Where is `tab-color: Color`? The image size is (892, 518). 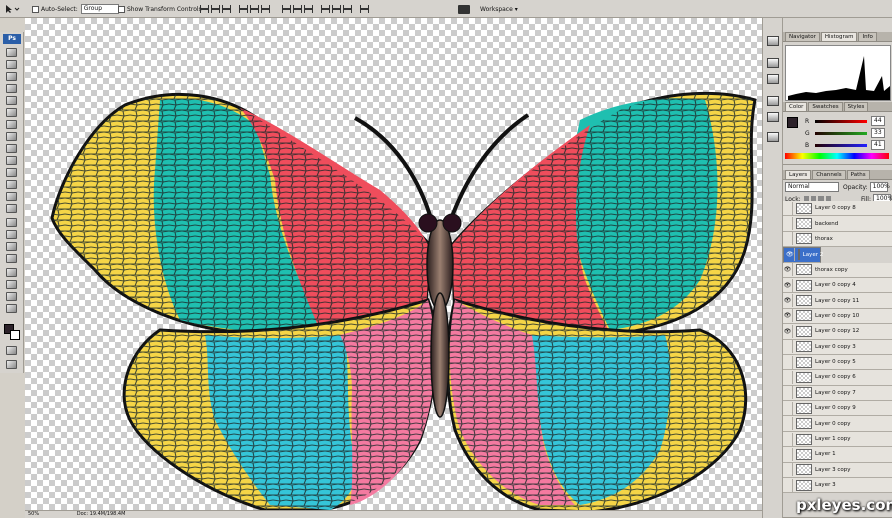 tab-color: Color is located at coordinates (796, 106).